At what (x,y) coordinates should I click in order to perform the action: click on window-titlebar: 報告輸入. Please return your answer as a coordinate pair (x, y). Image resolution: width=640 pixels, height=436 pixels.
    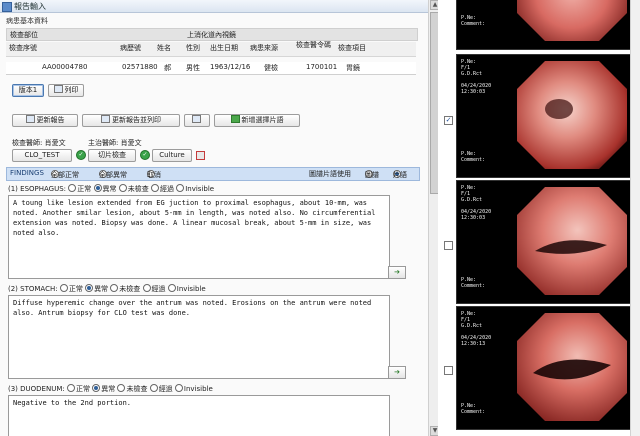
    Looking at the image, I should click on (214, 6).